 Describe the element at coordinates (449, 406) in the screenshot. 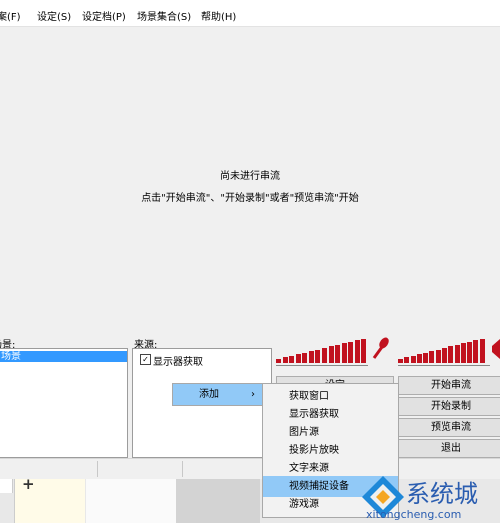

I see `start-recording-button: 开始录制` at that location.